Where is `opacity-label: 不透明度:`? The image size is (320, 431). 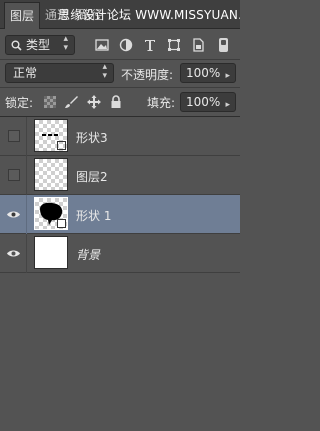 opacity-label: 不透明度: is located at coordinates (147, 75).